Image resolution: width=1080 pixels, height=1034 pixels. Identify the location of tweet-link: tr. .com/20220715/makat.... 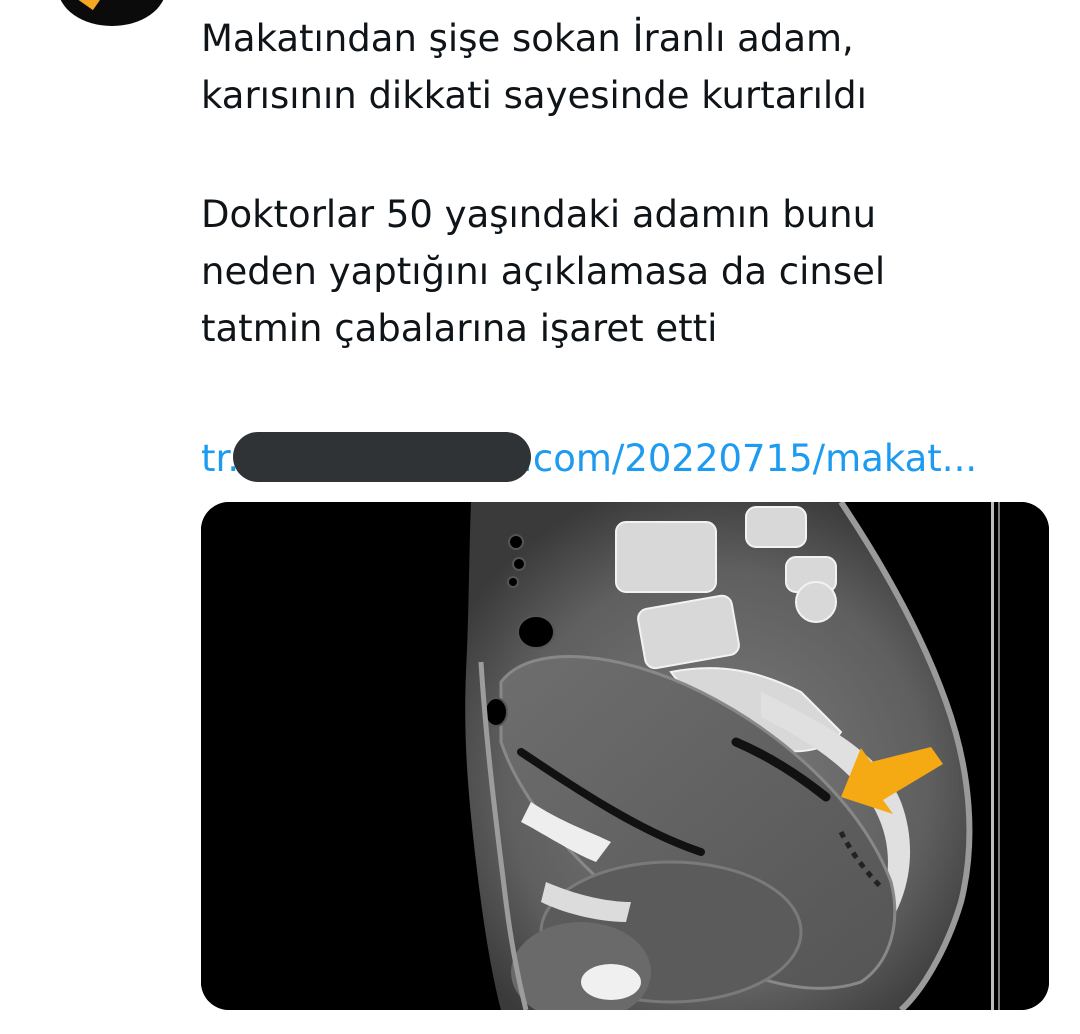
(589, 459).